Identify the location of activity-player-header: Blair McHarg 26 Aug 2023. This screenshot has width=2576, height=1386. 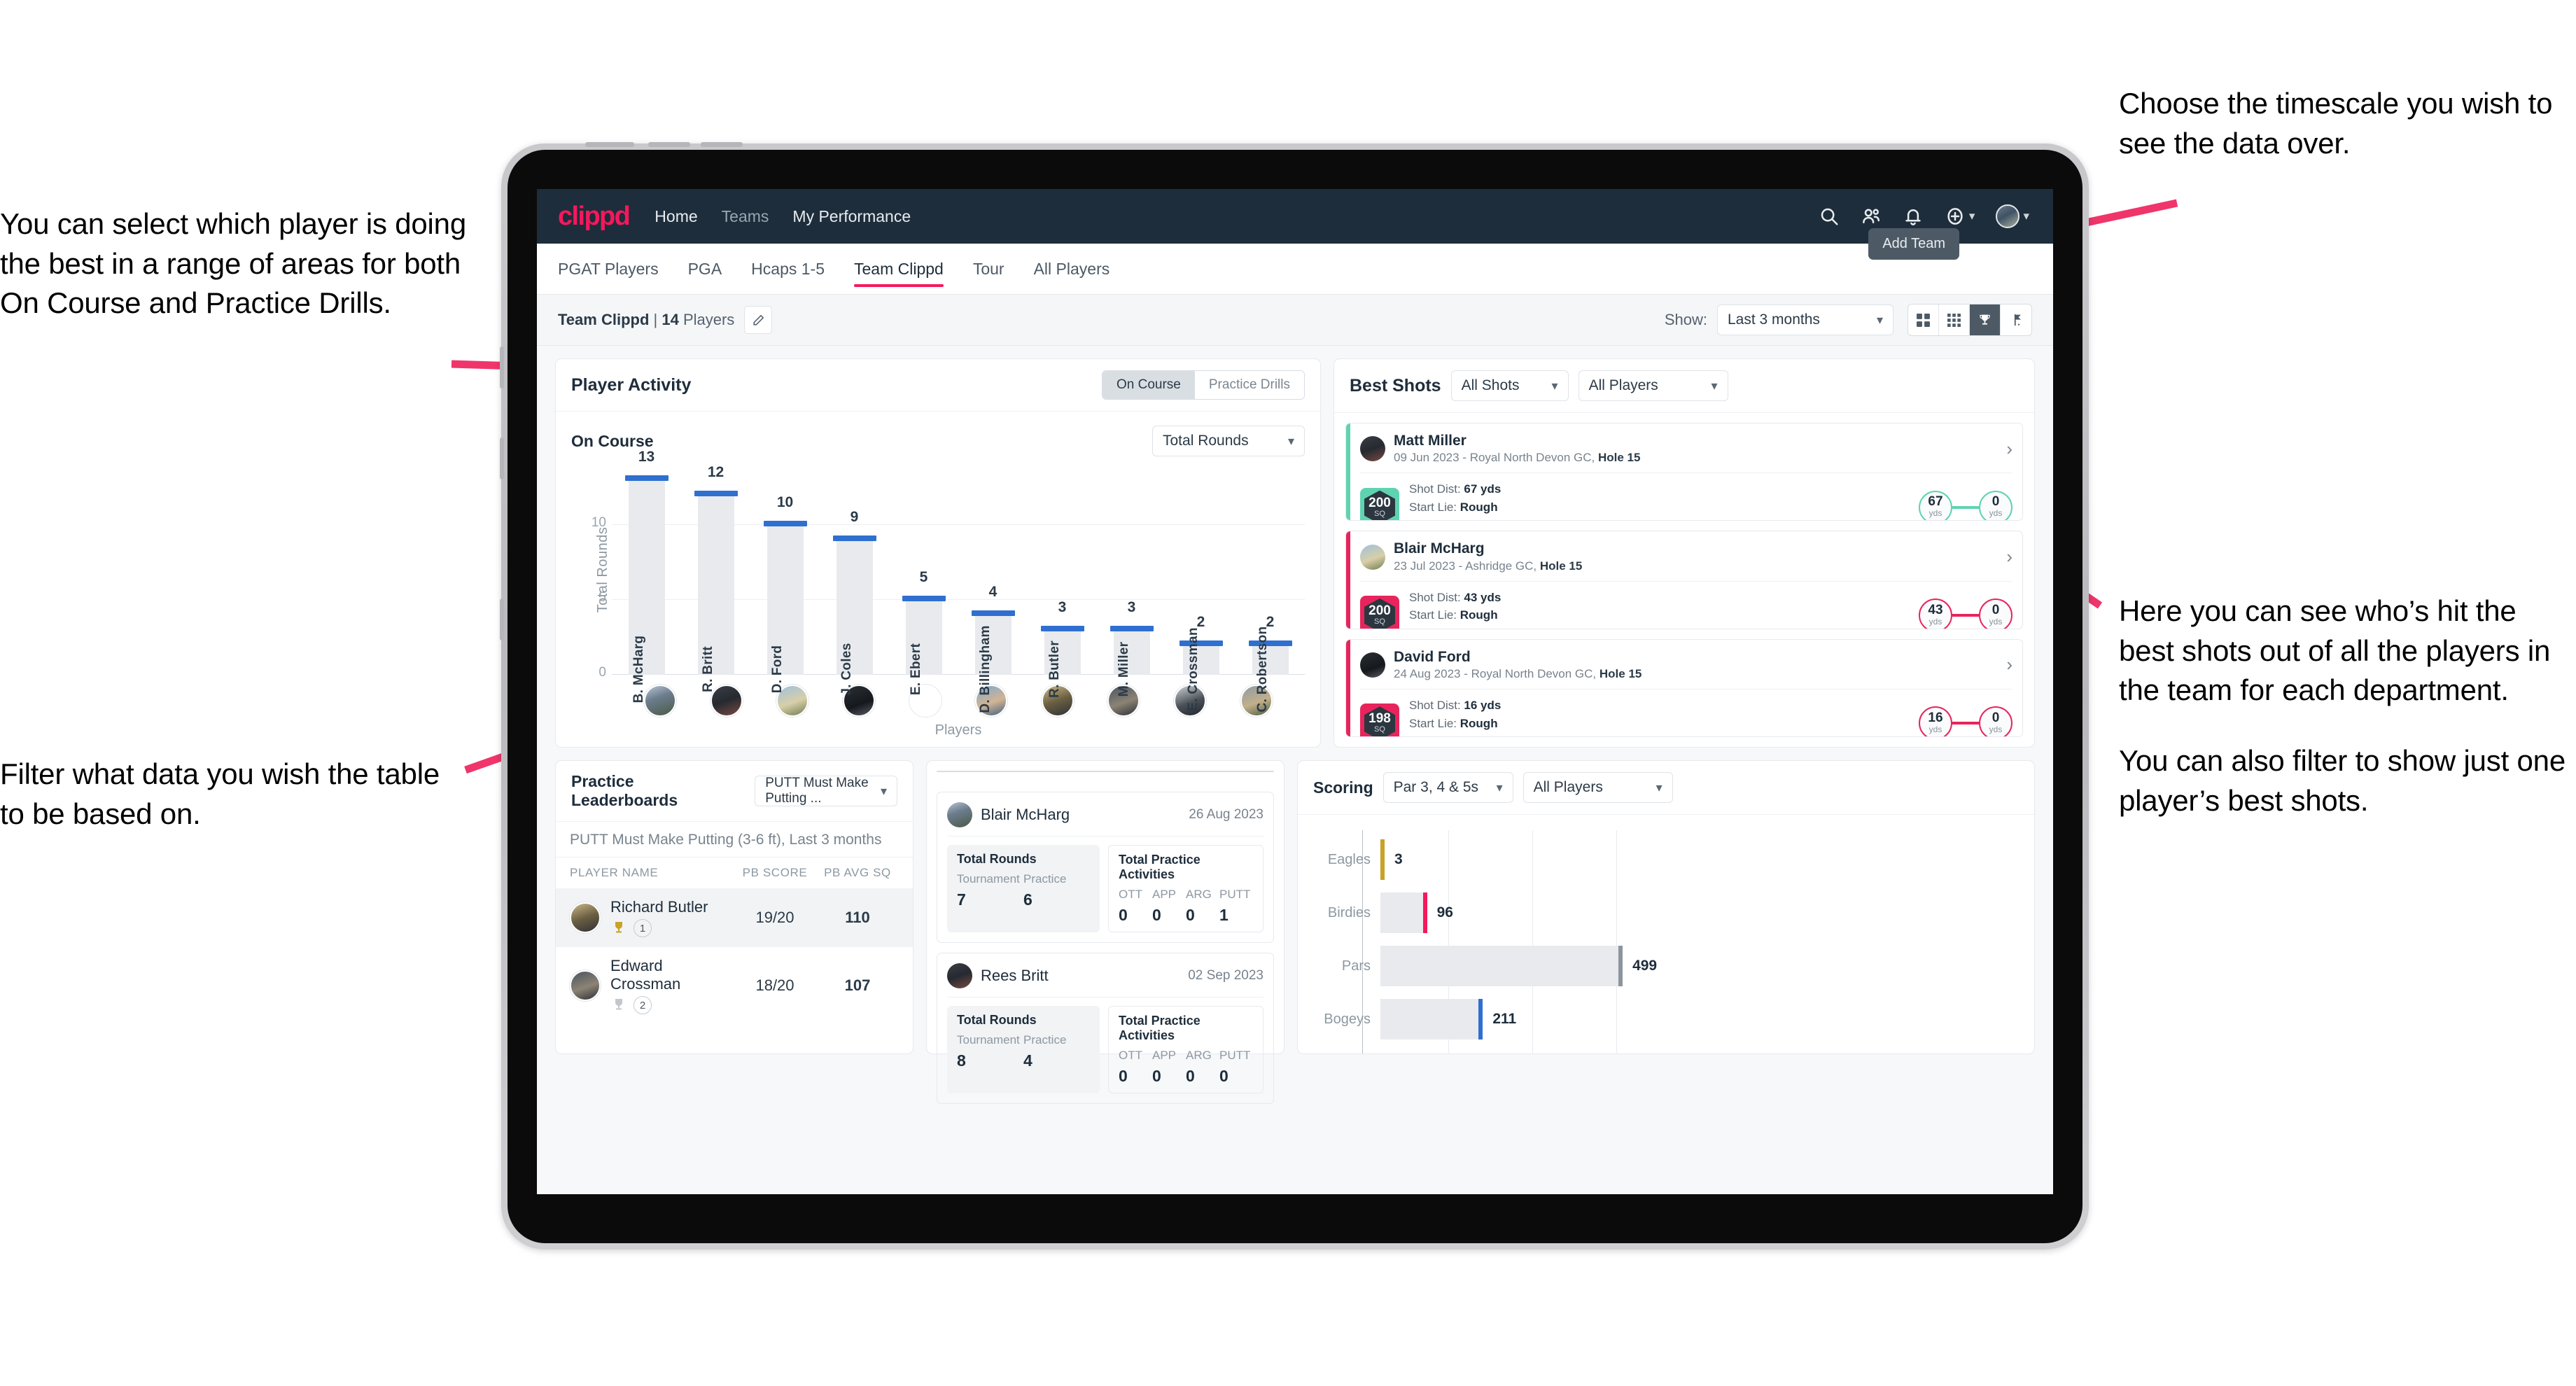
(1105, 814).